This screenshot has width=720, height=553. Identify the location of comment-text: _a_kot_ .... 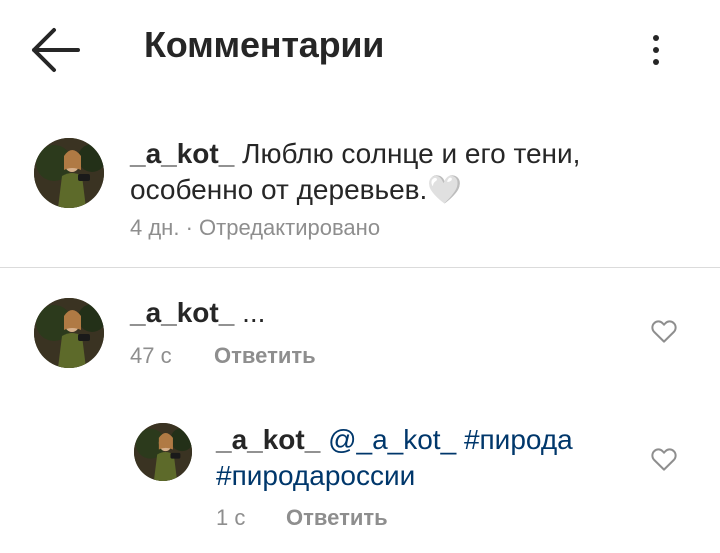
(197, 313).